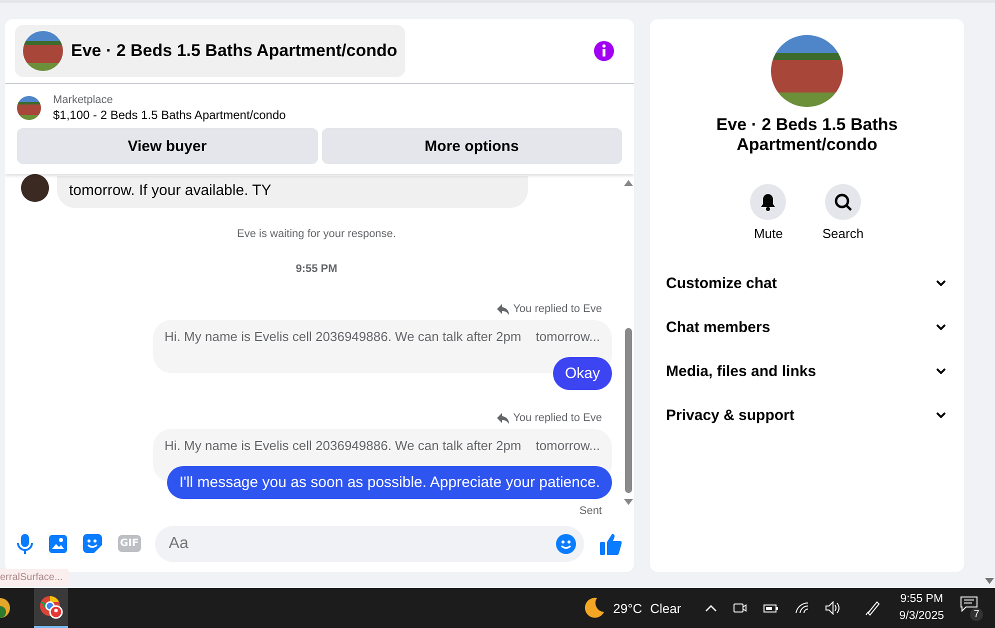  I want to click on avatar, so click(35, 188).